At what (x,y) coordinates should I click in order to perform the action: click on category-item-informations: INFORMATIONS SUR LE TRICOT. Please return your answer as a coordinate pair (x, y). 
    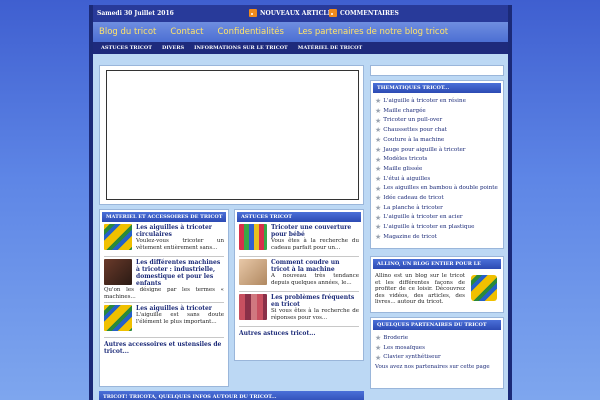
    Looking at the image, I should click on (241, 48).